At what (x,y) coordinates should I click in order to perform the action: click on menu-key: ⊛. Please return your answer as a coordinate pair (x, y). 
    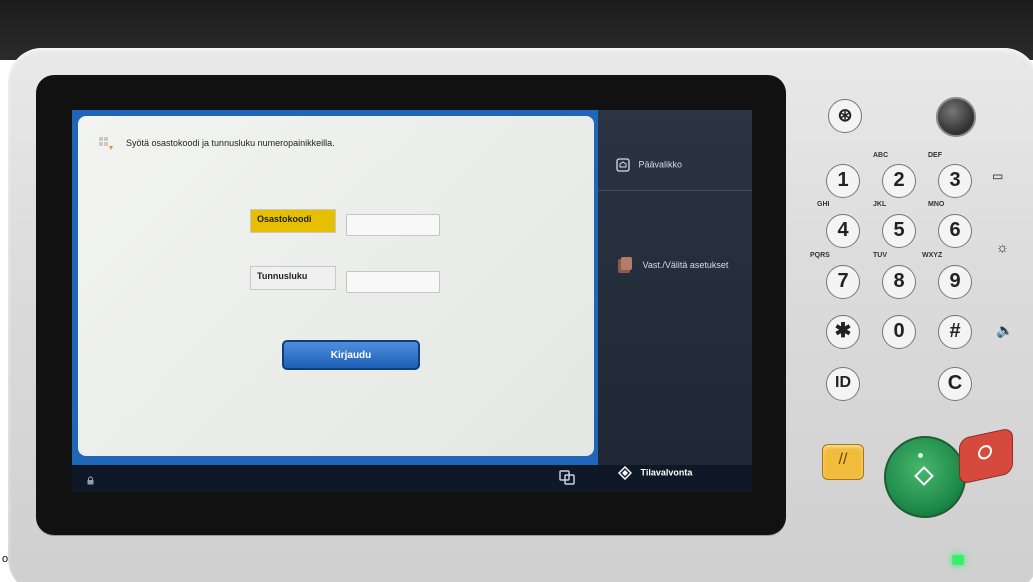
    Looking at the image, I should click on (845, 116).